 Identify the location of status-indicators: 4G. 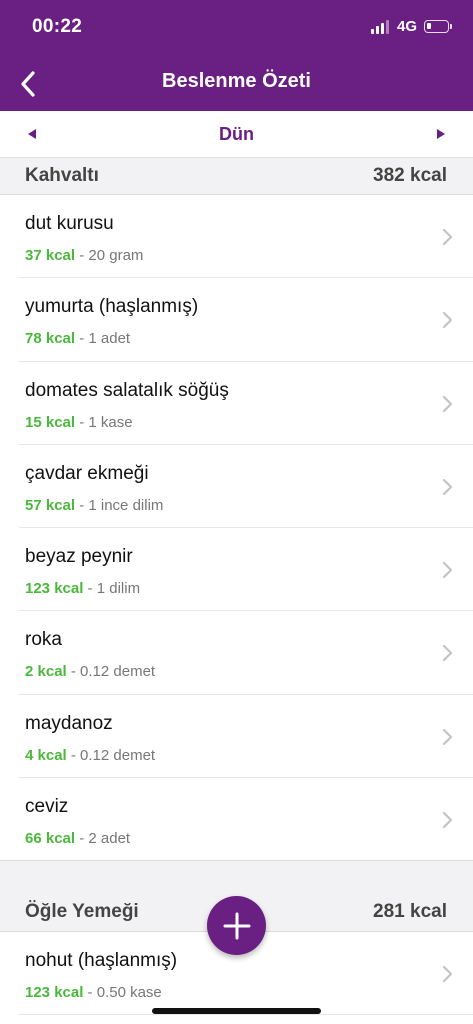
(411, 26).